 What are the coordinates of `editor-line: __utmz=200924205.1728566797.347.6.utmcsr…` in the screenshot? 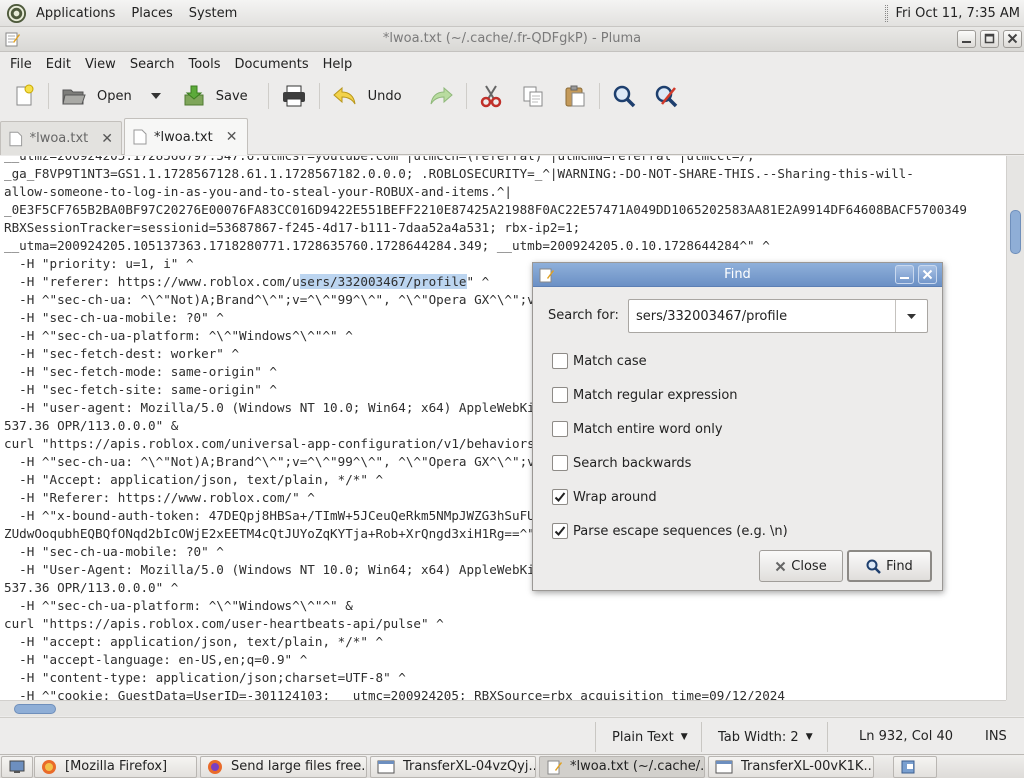 It's located at (379, 159).